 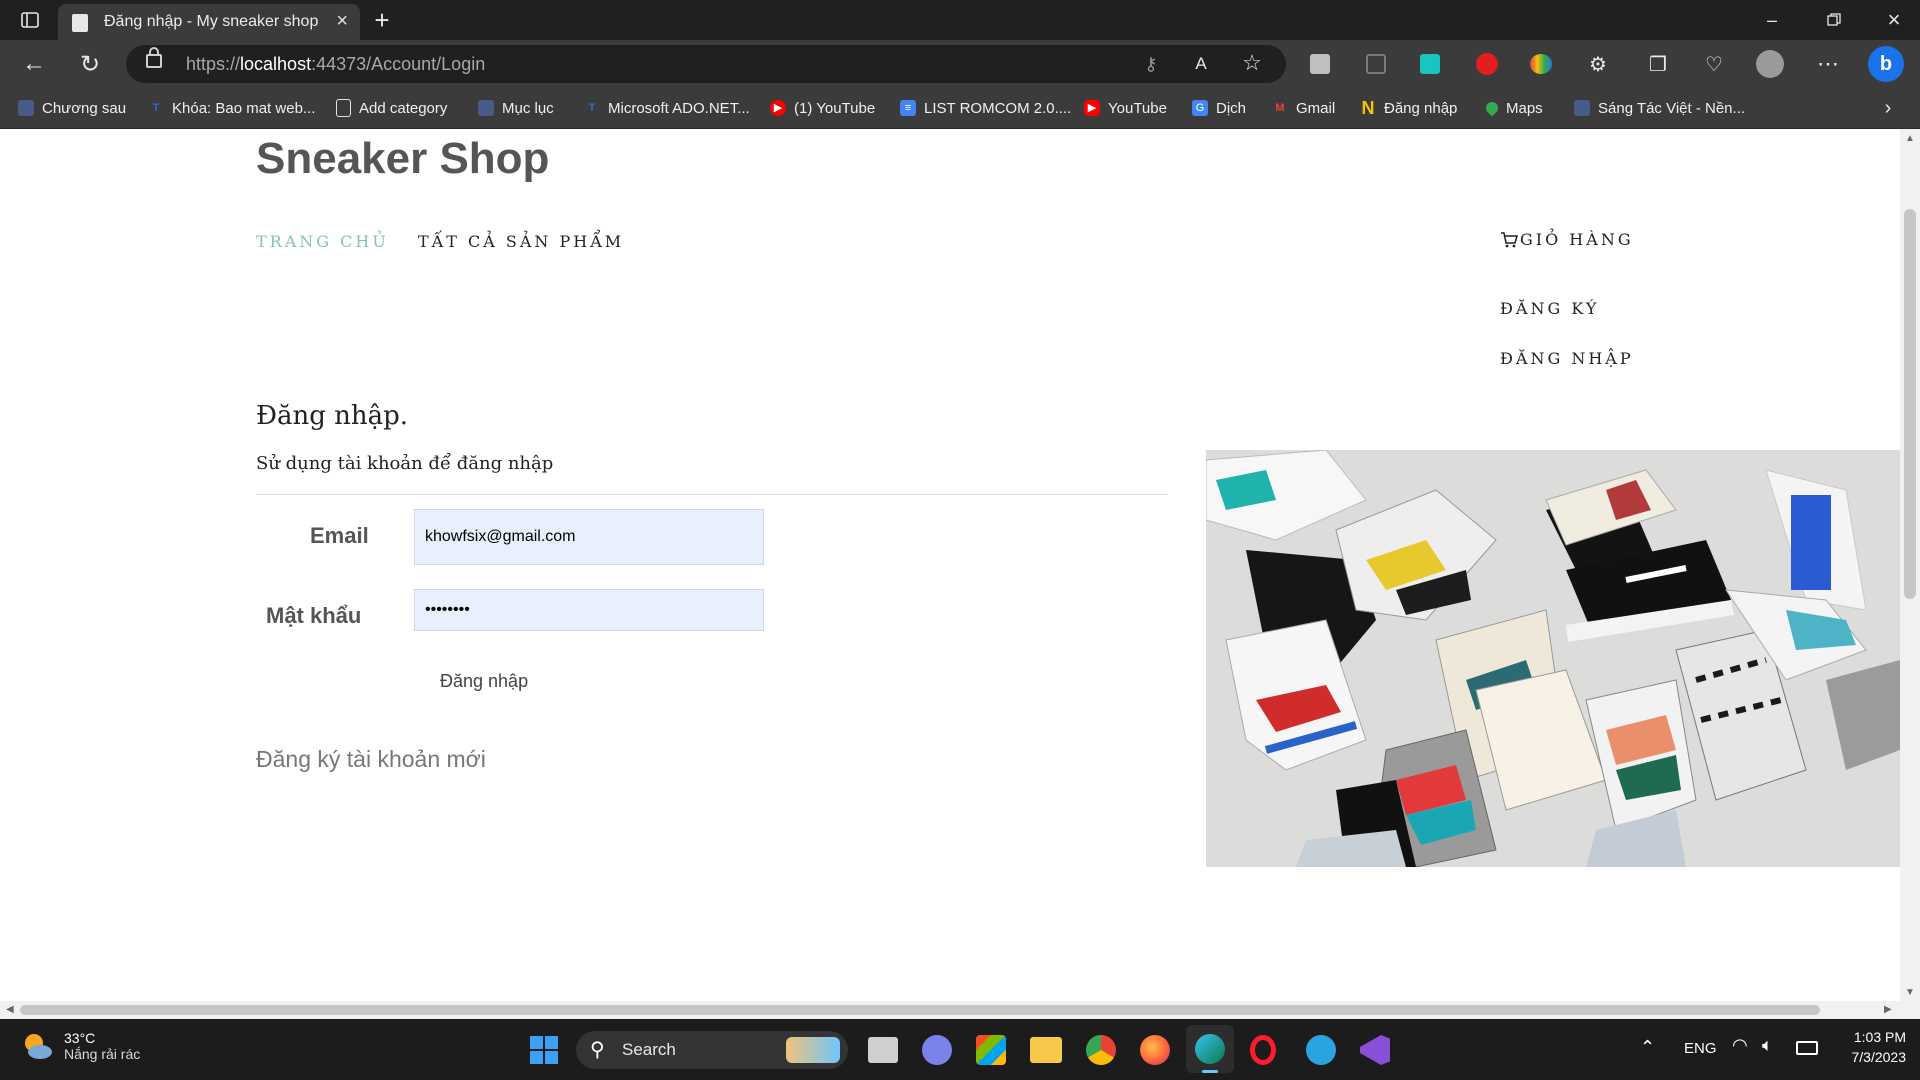 What do you see at coordinates (589, 537) in the screenshot?
I see `email-field` at bounding box center [589, 537].